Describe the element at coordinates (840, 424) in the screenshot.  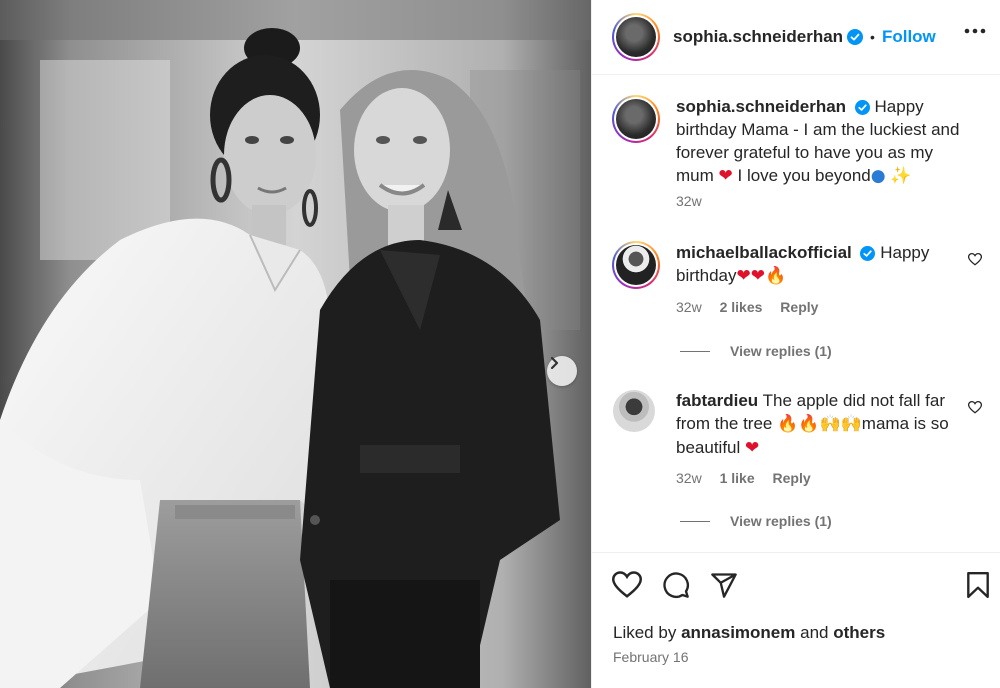
I see `raising-hands-emoji: 🙌🙌` at that location.